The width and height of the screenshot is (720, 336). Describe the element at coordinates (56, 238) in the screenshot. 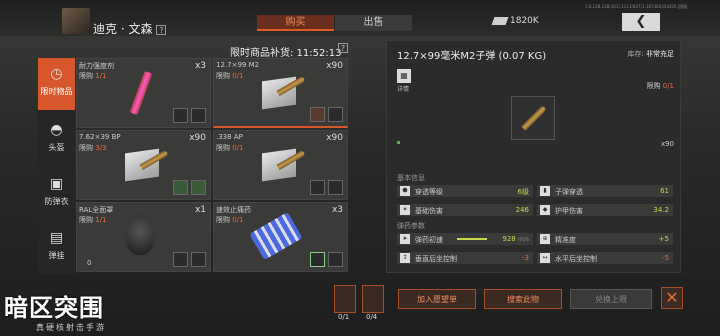

I see `rig-icon: ▤` at that location.